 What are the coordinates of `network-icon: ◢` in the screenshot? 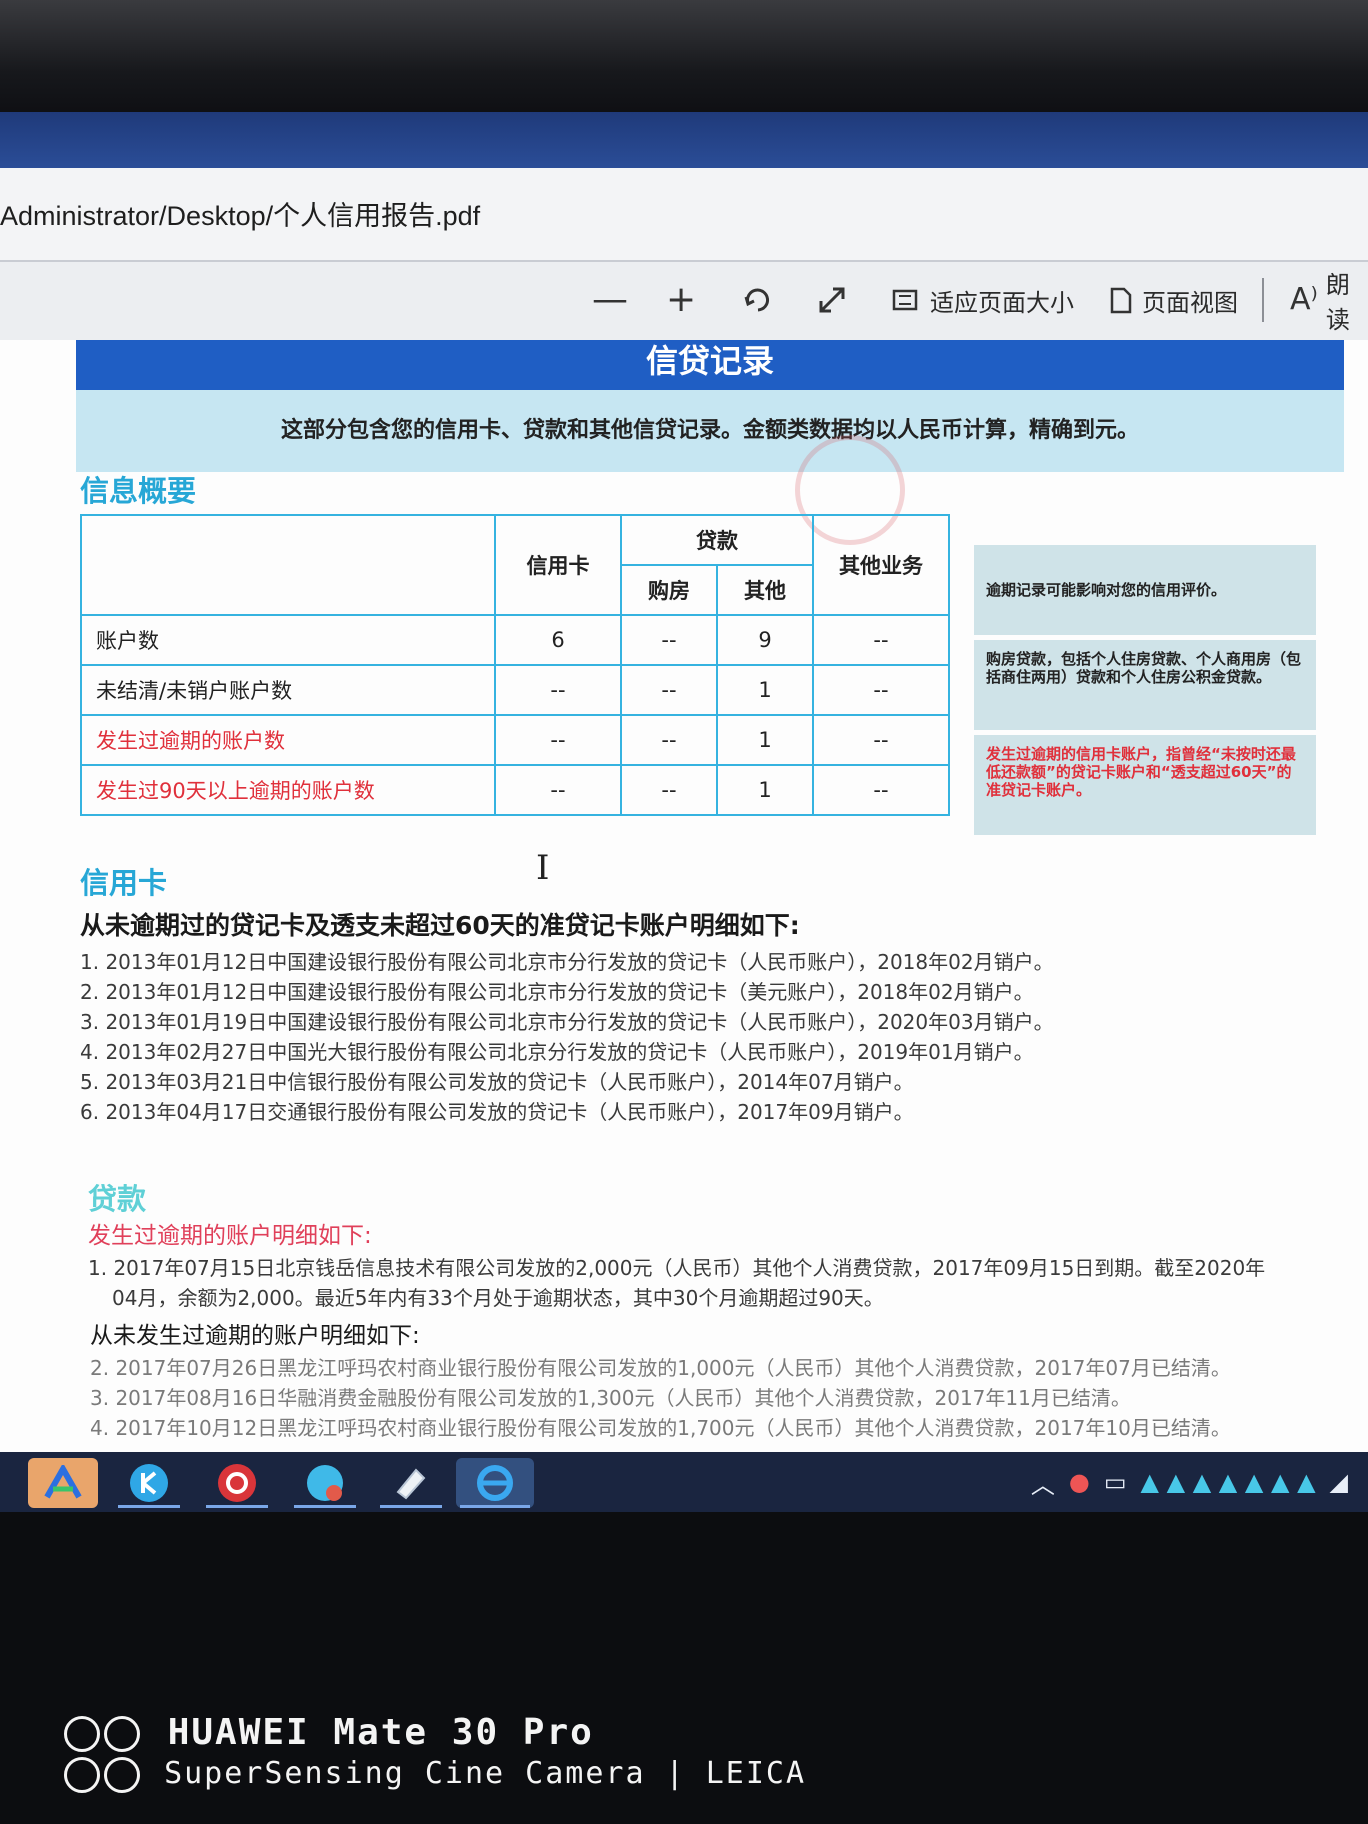 It's located at (1339, 1482).